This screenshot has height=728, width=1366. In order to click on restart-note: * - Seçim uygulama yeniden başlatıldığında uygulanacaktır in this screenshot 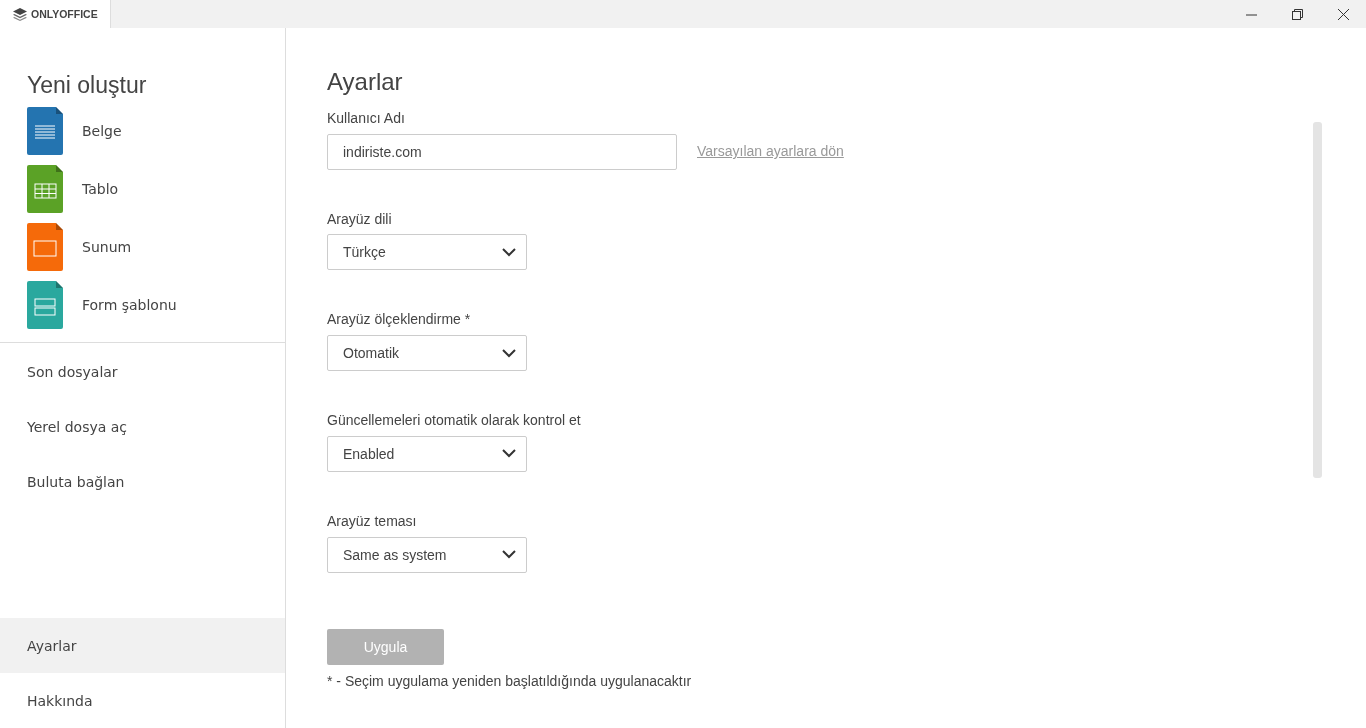, I will do `click(510, 681)`.